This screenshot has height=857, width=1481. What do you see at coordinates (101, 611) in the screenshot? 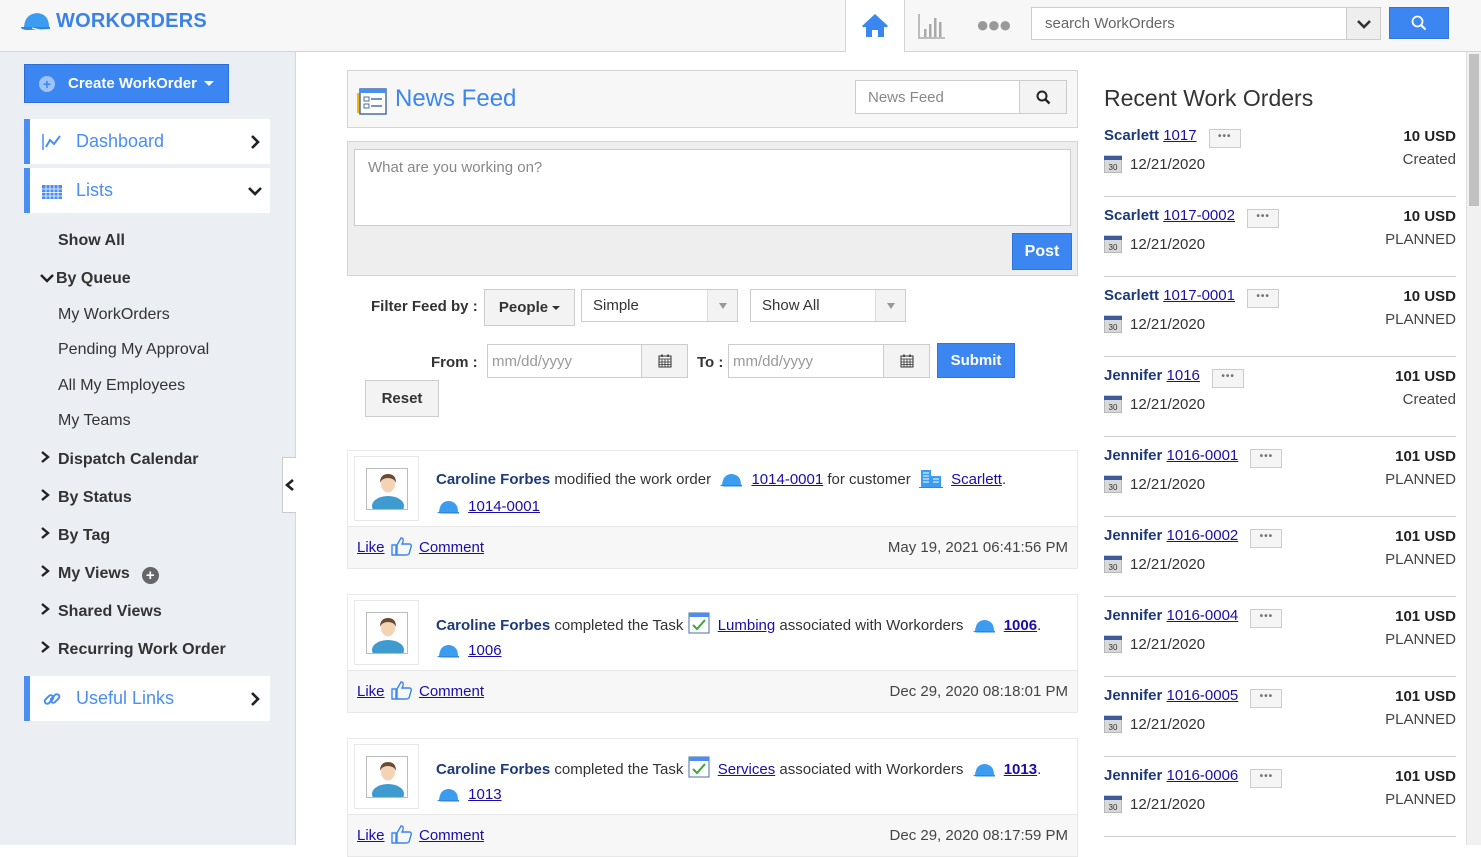
I see `sidebar-shared-views: Shared Views` at bounding box center [101, 611].